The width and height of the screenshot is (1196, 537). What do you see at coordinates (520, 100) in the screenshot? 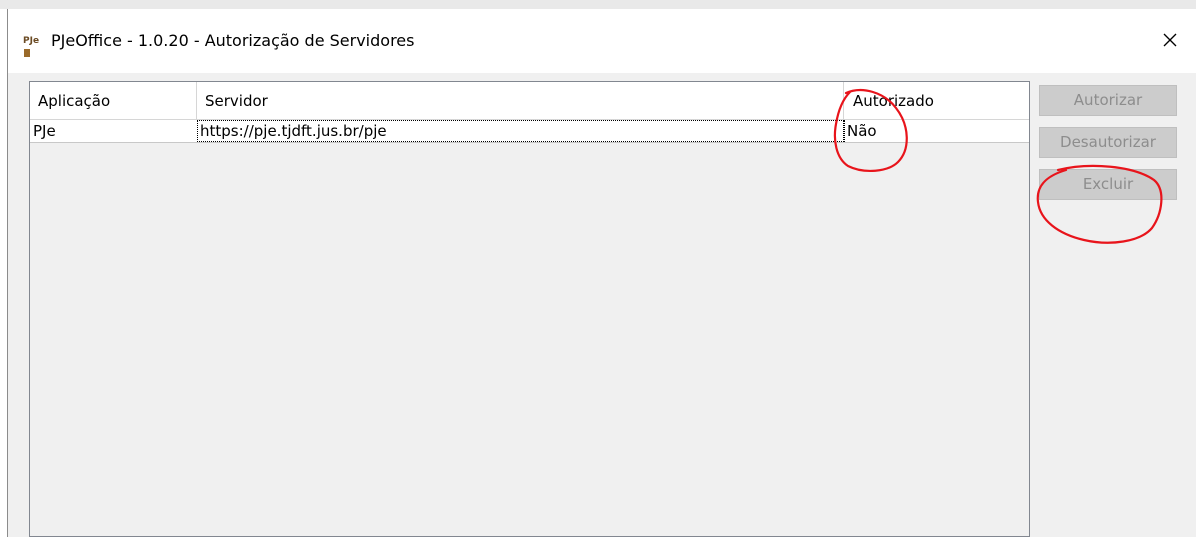
I see `column-header-servidor: Servidor` at bounding box center [520, 100].